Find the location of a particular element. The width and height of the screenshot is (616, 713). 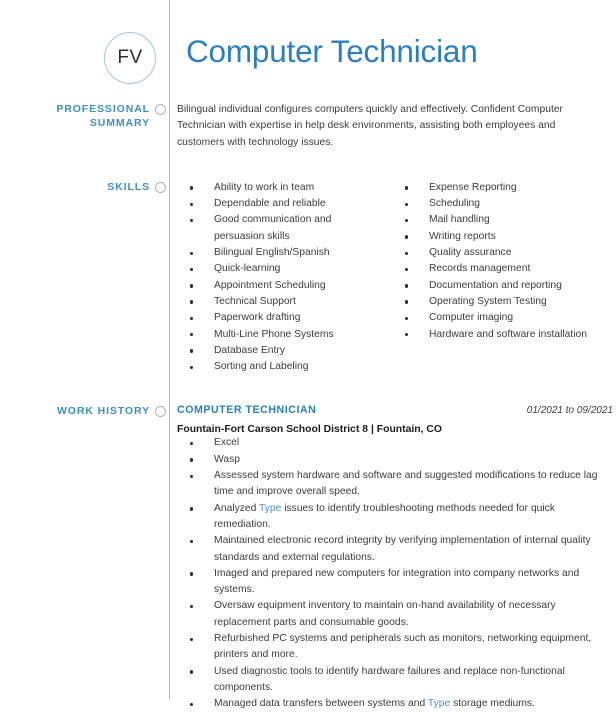

job-bullet-item: Excel is located at coordinates (391, 443).